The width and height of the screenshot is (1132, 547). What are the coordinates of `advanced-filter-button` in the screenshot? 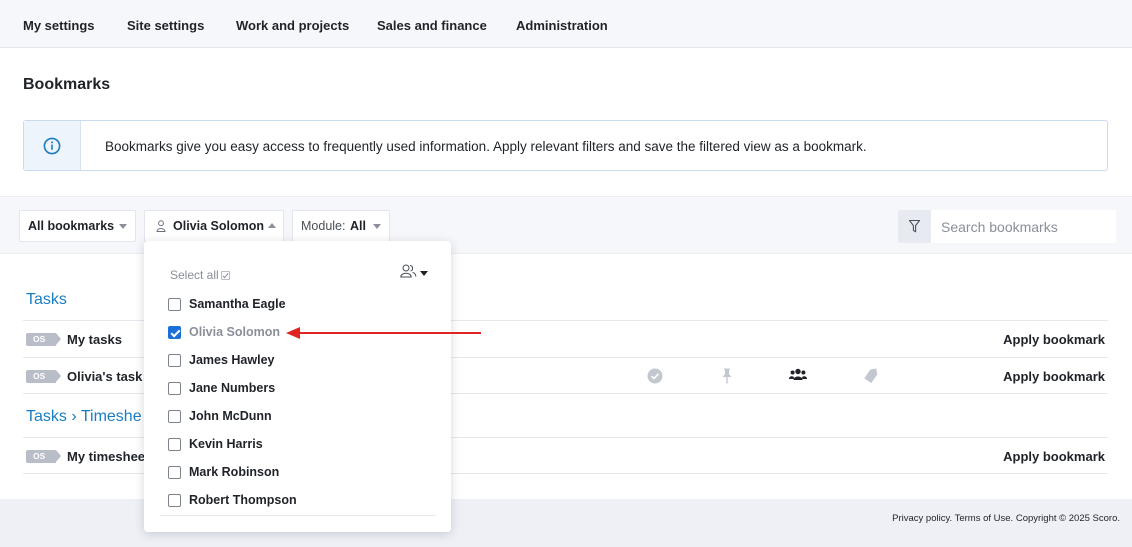 It's located at (914, 226).